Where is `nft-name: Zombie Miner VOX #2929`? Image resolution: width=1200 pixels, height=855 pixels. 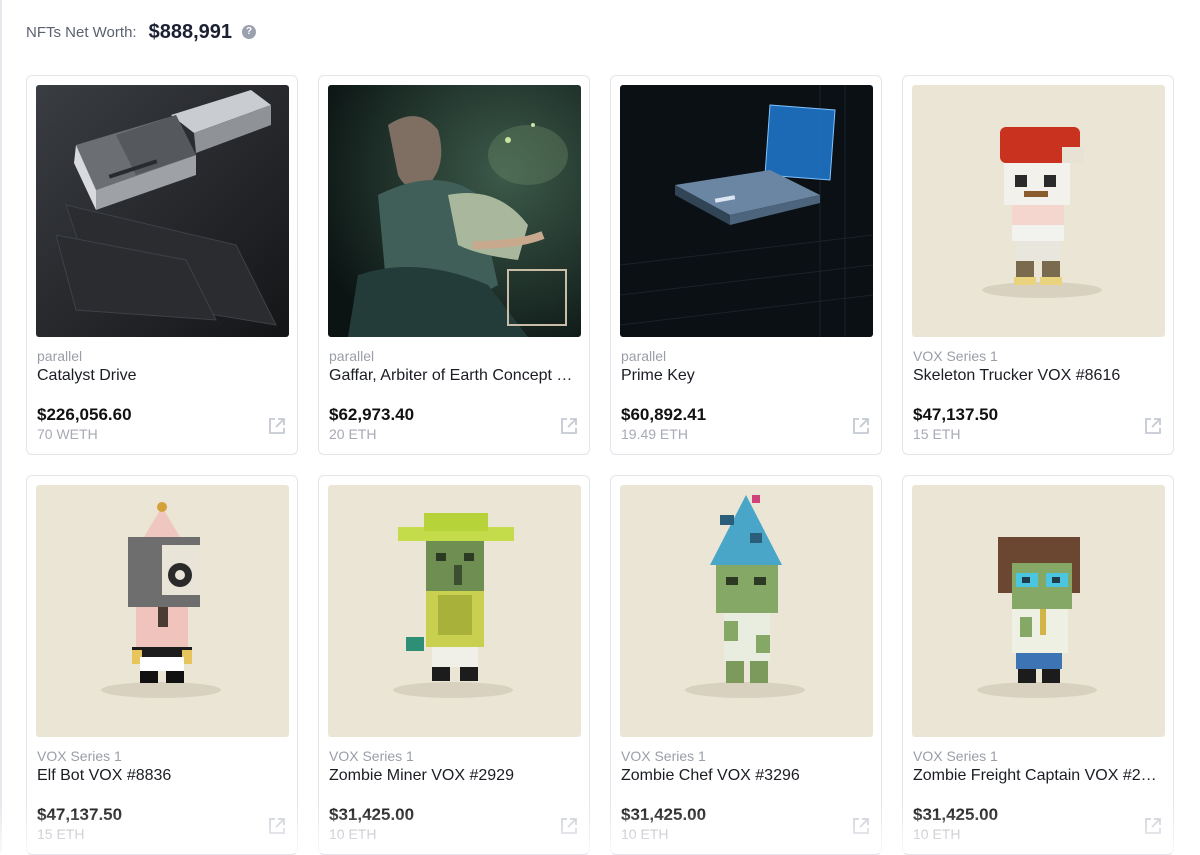
nft-name: Zombie Miner VOX #2929 is located at coordinates (454, 776).